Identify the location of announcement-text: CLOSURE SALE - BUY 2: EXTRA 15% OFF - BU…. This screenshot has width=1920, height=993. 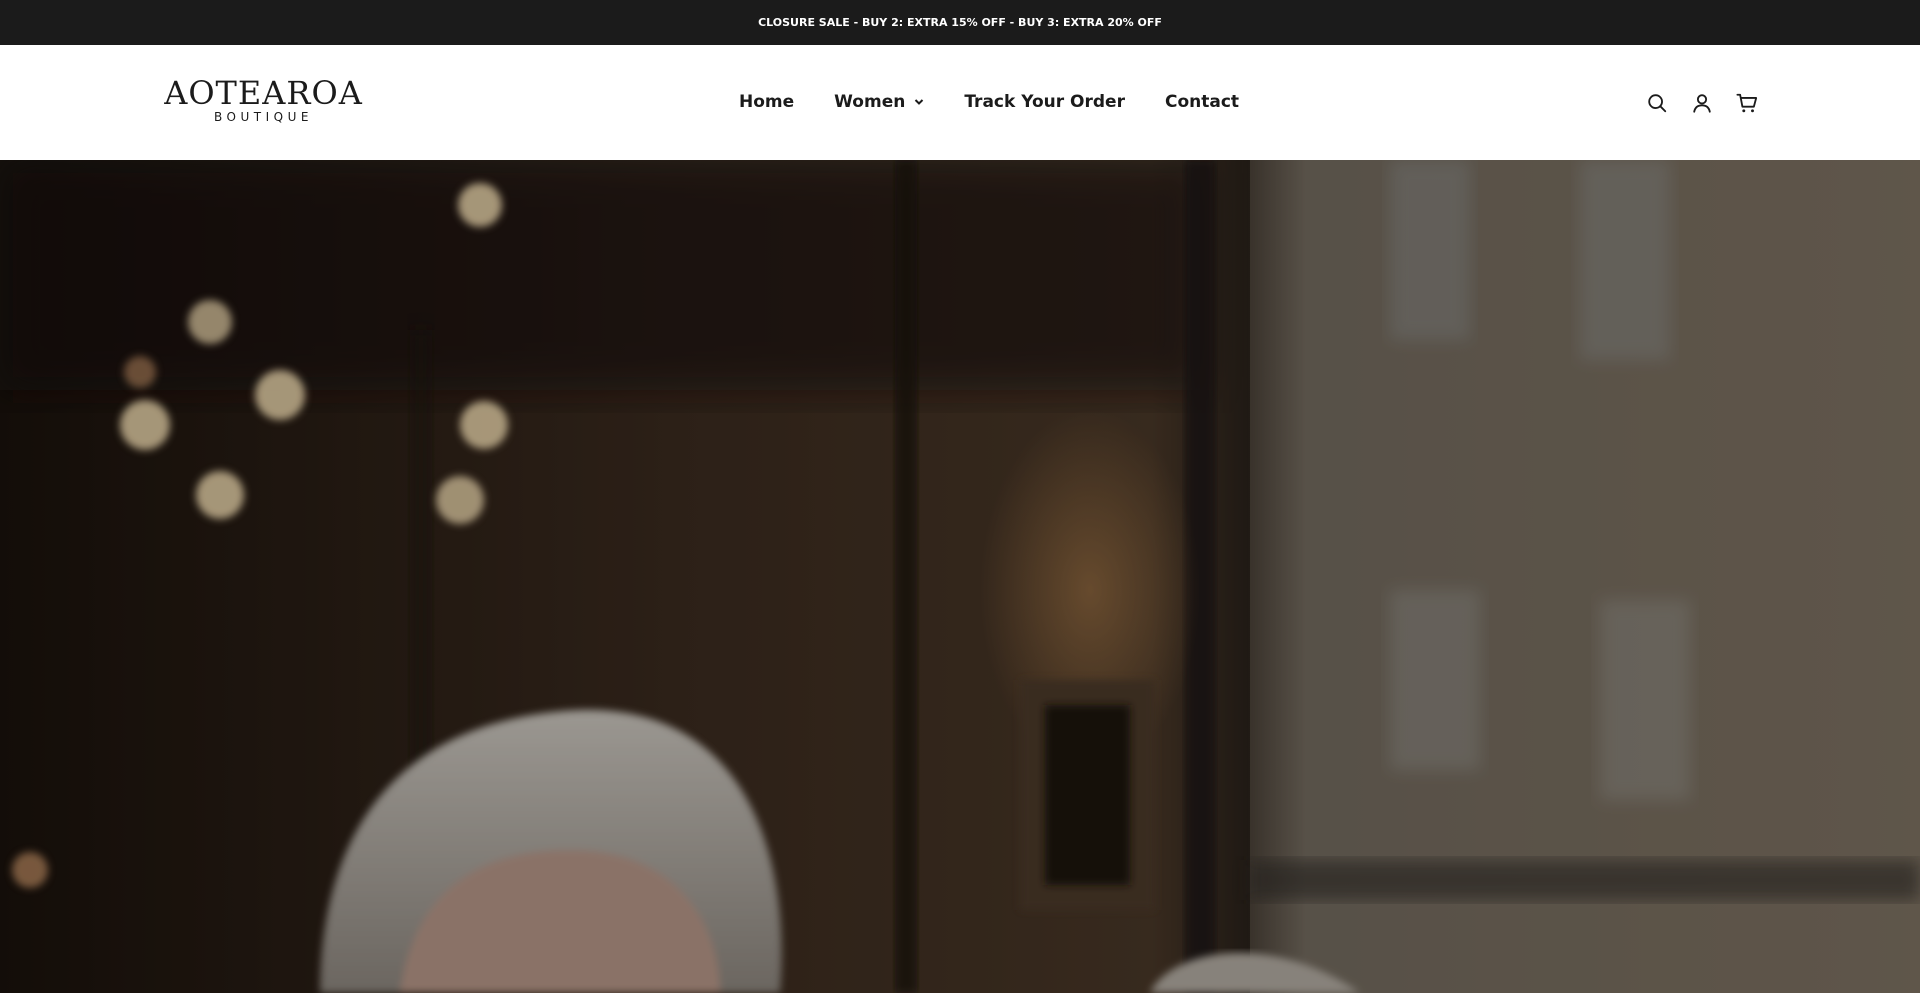
(960, 22).